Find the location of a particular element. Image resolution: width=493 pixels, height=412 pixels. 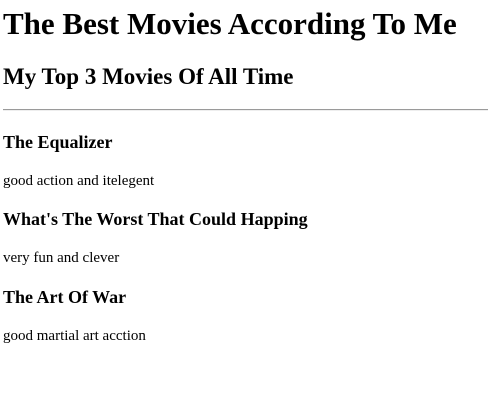

movie-description-3: good martial art acction is located at coordinates (74, 336).